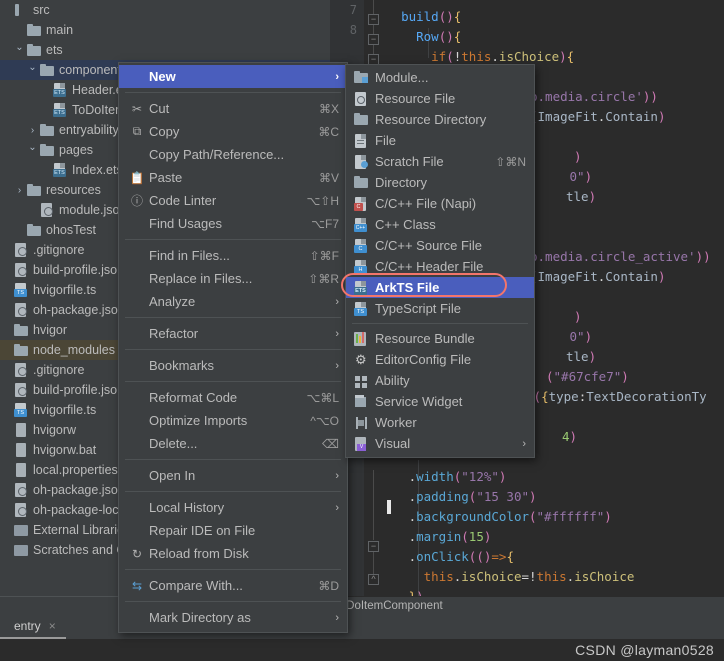  What do you see at coordinates (137, 177) in the screenshot?
I see `clipboard-icon: 📋` at bounding box center [137, 177].